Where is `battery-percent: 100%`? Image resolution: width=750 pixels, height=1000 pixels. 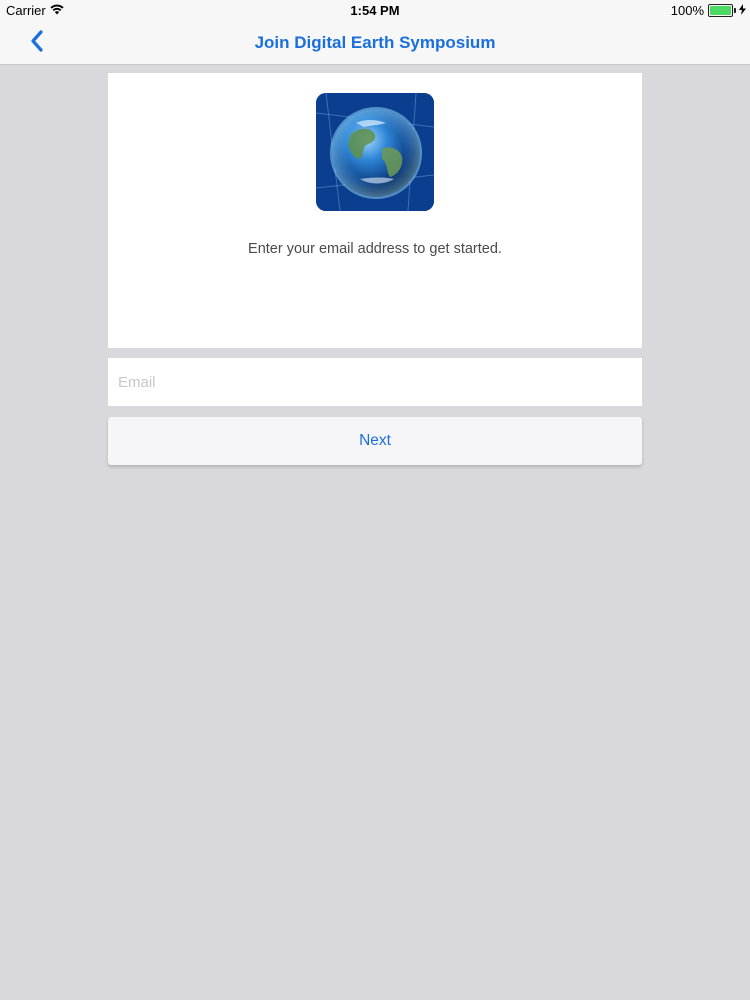
battery-percent: 100% is located at coordinates (687, 10).